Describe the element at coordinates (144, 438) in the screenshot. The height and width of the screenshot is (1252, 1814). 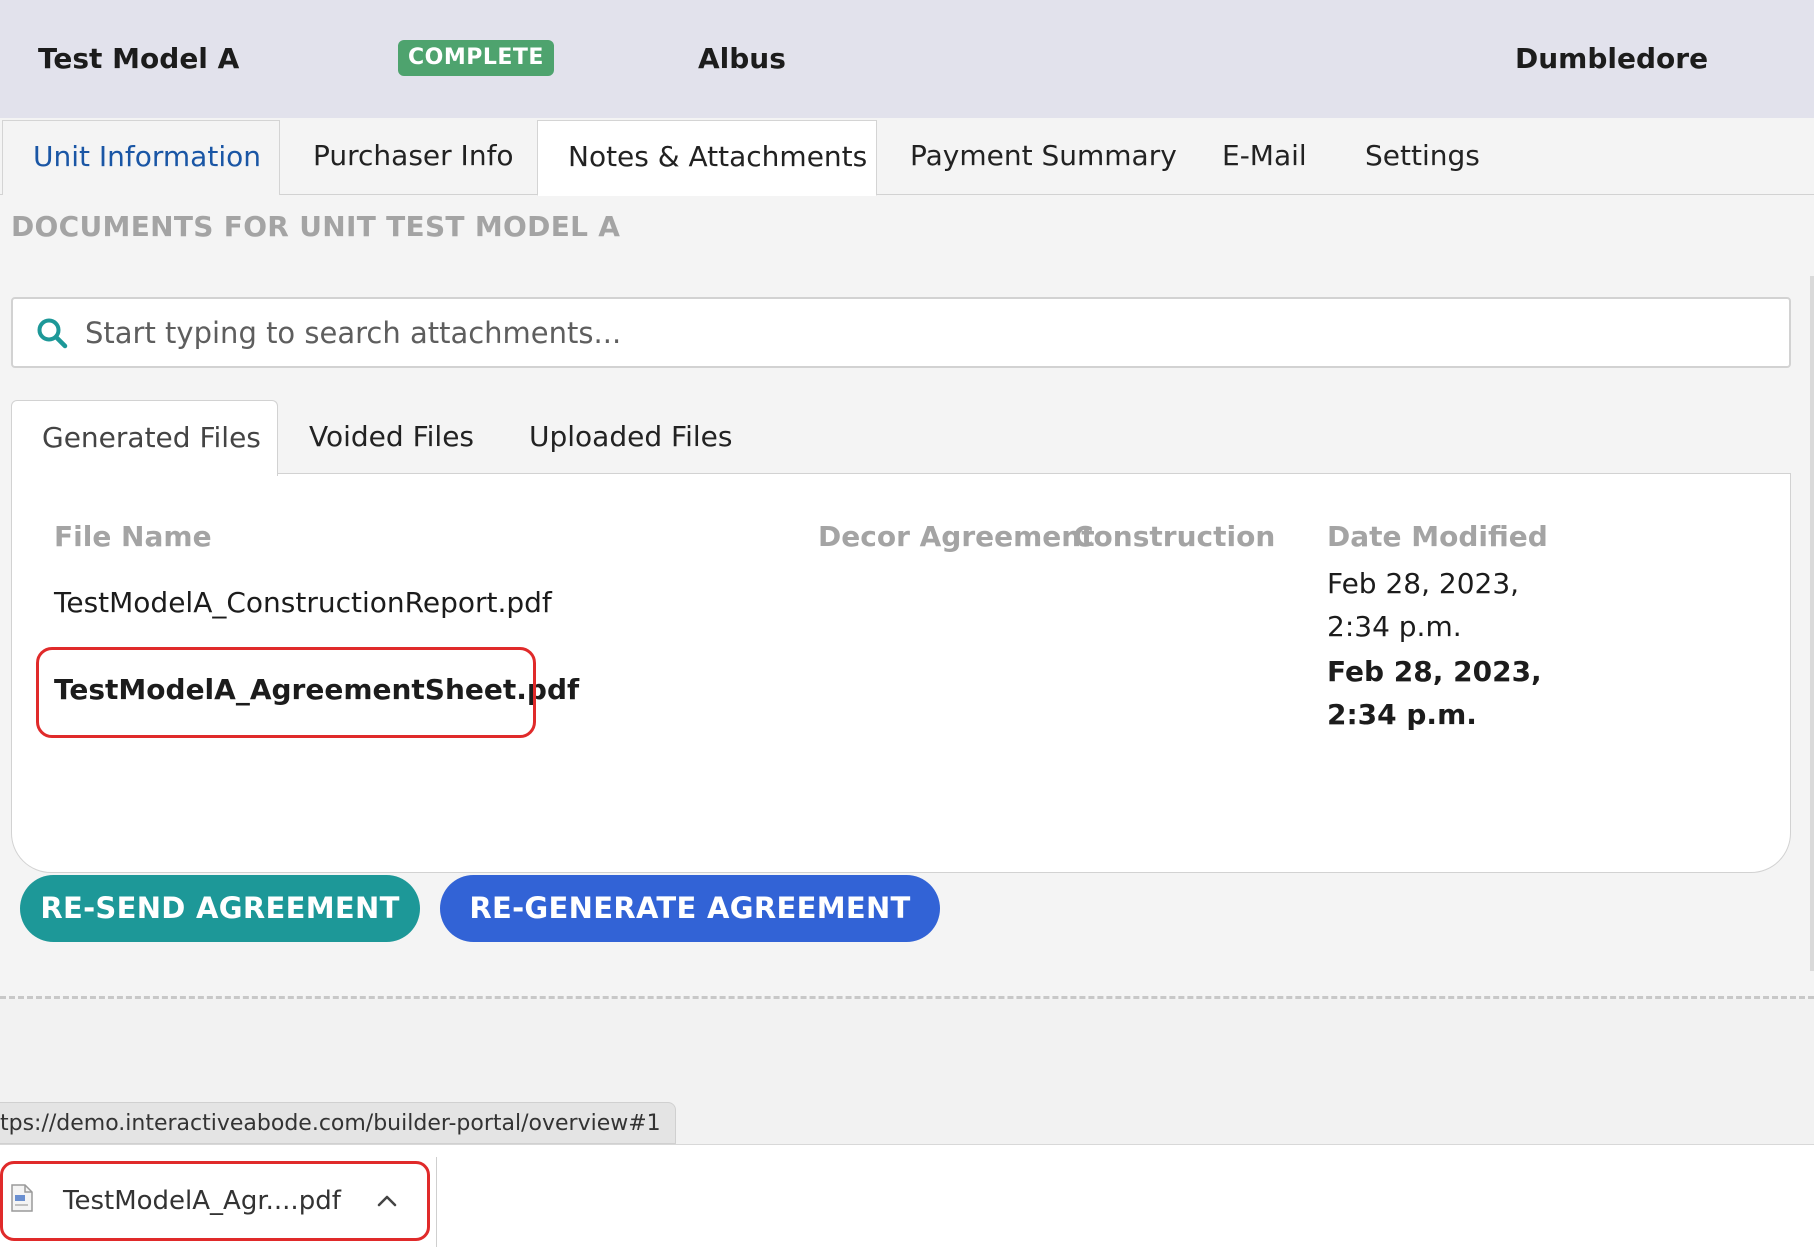
I see `tab-generated-files: Generated Files` at that location.